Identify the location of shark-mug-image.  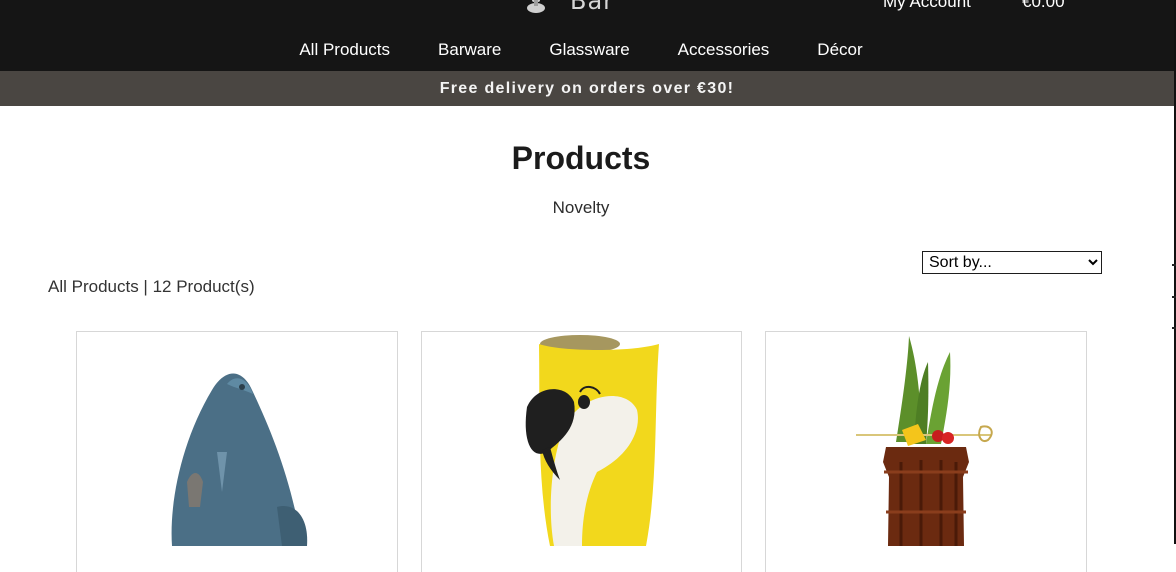
(237, 452).